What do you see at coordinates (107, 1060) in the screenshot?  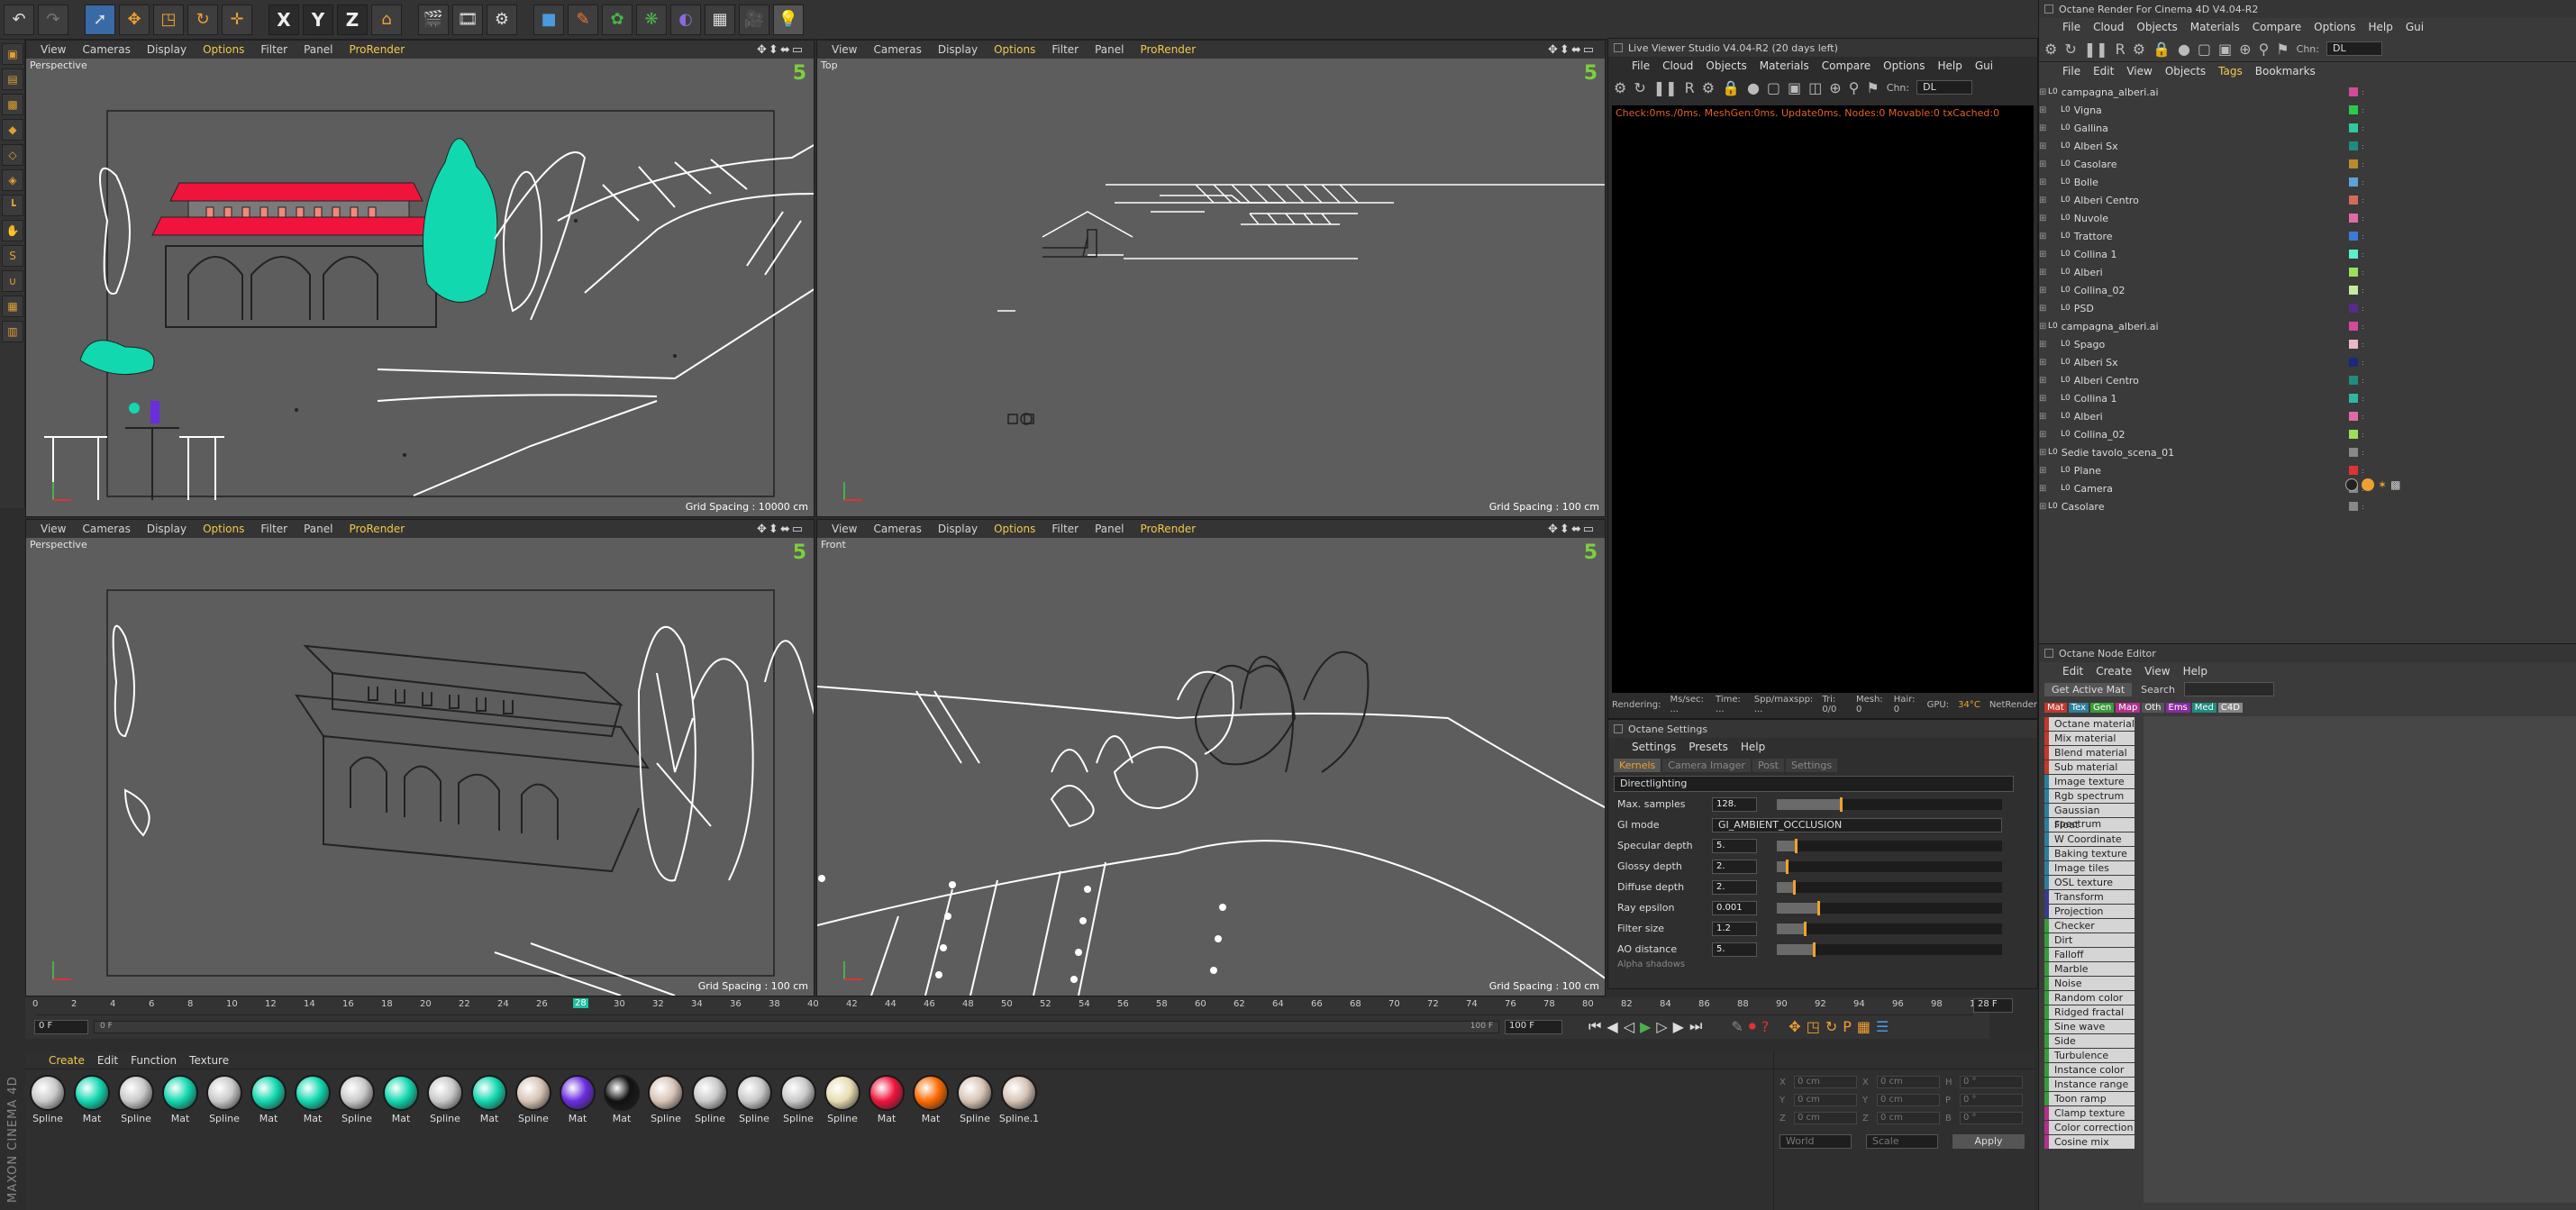 I see `mat-menu-edit: Edit` at bounding box center [107, 1060].